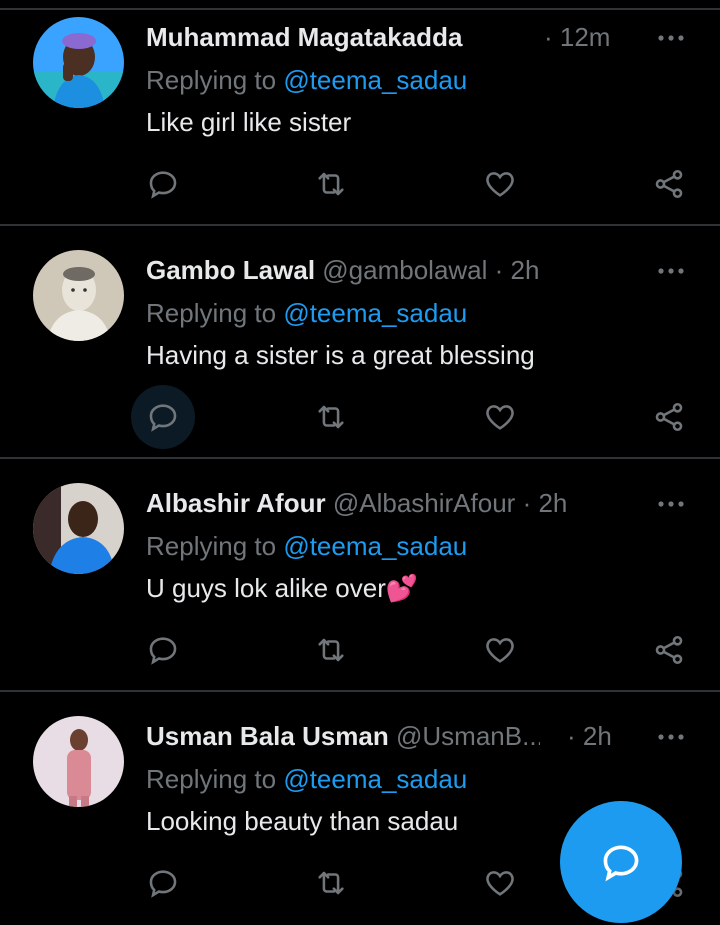 The width and height of the screenshot is (720, 925). What do you see at coordinates (577, 37) in the screenshot?
I see `timestamp: · 12m` at bounding box center [577, 37].